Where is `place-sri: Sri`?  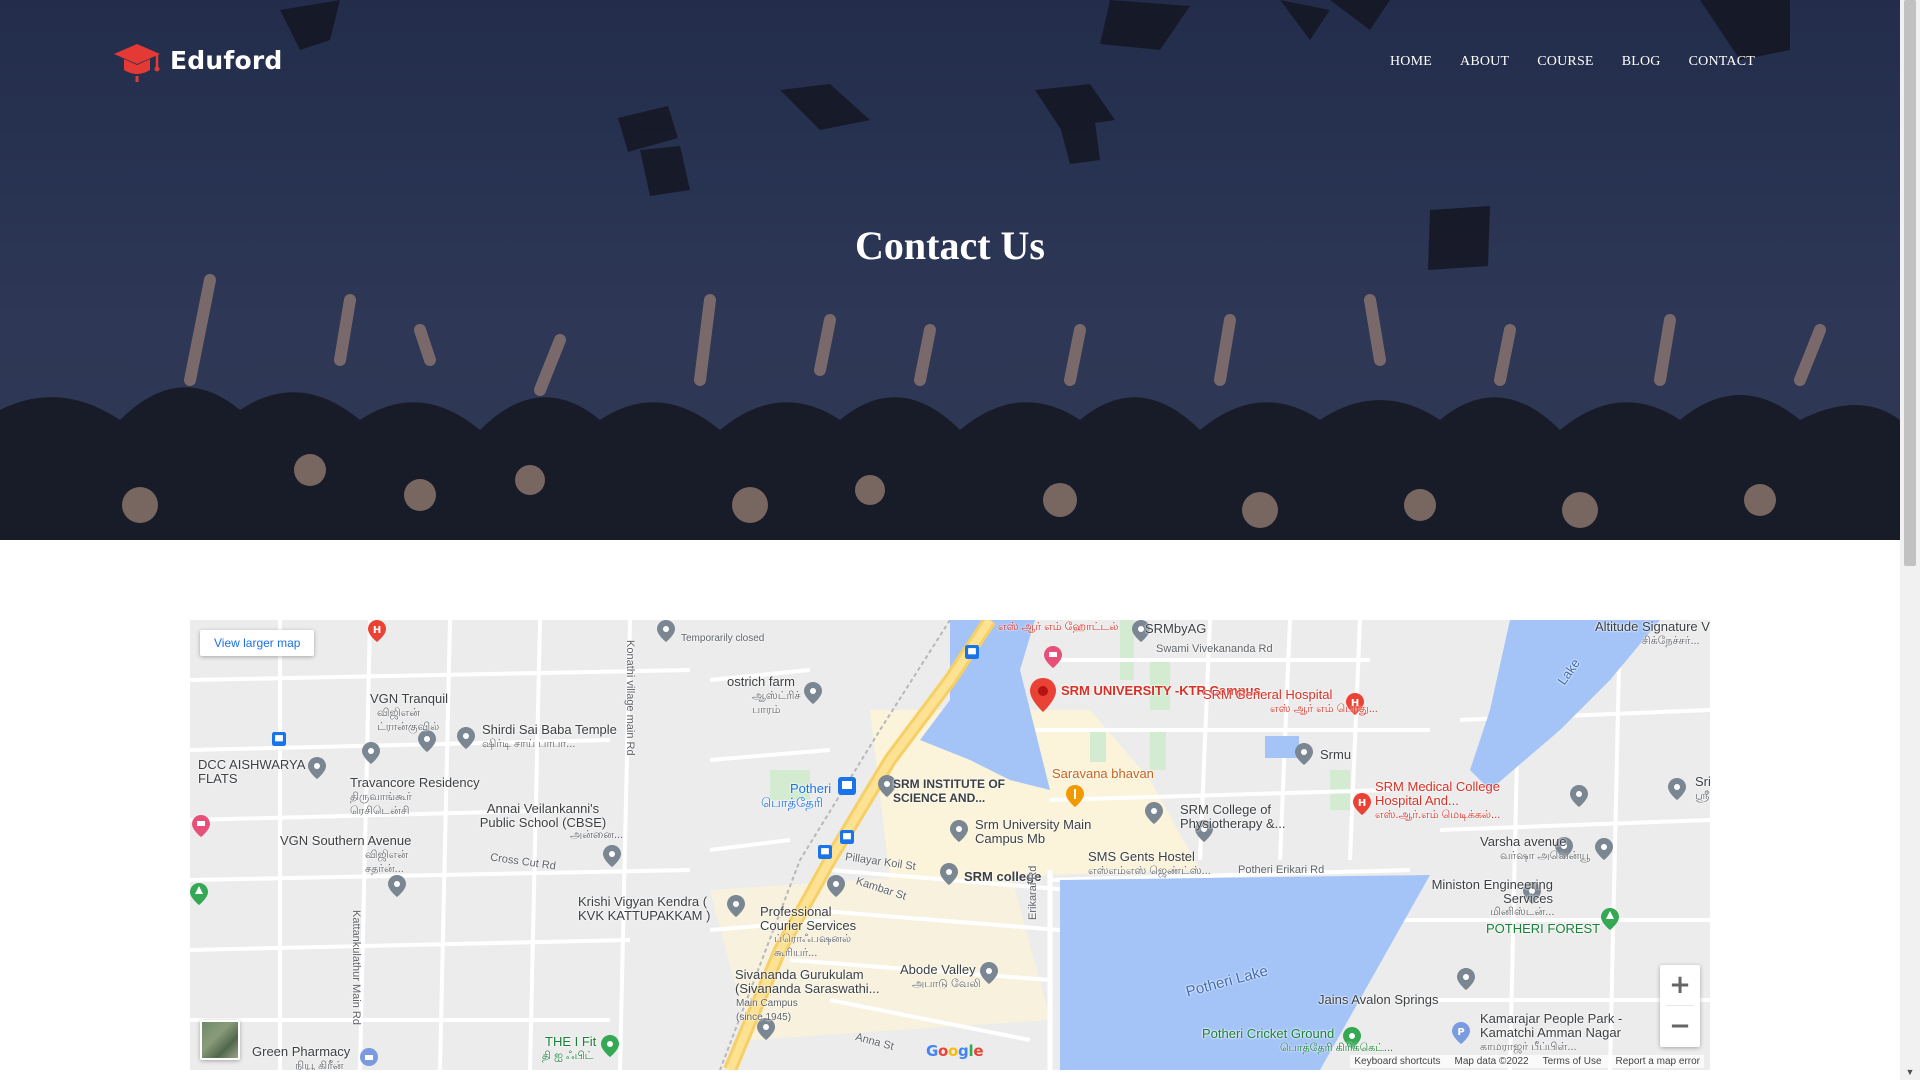
place-sri: Sri is located at coordinates (1702, 782).